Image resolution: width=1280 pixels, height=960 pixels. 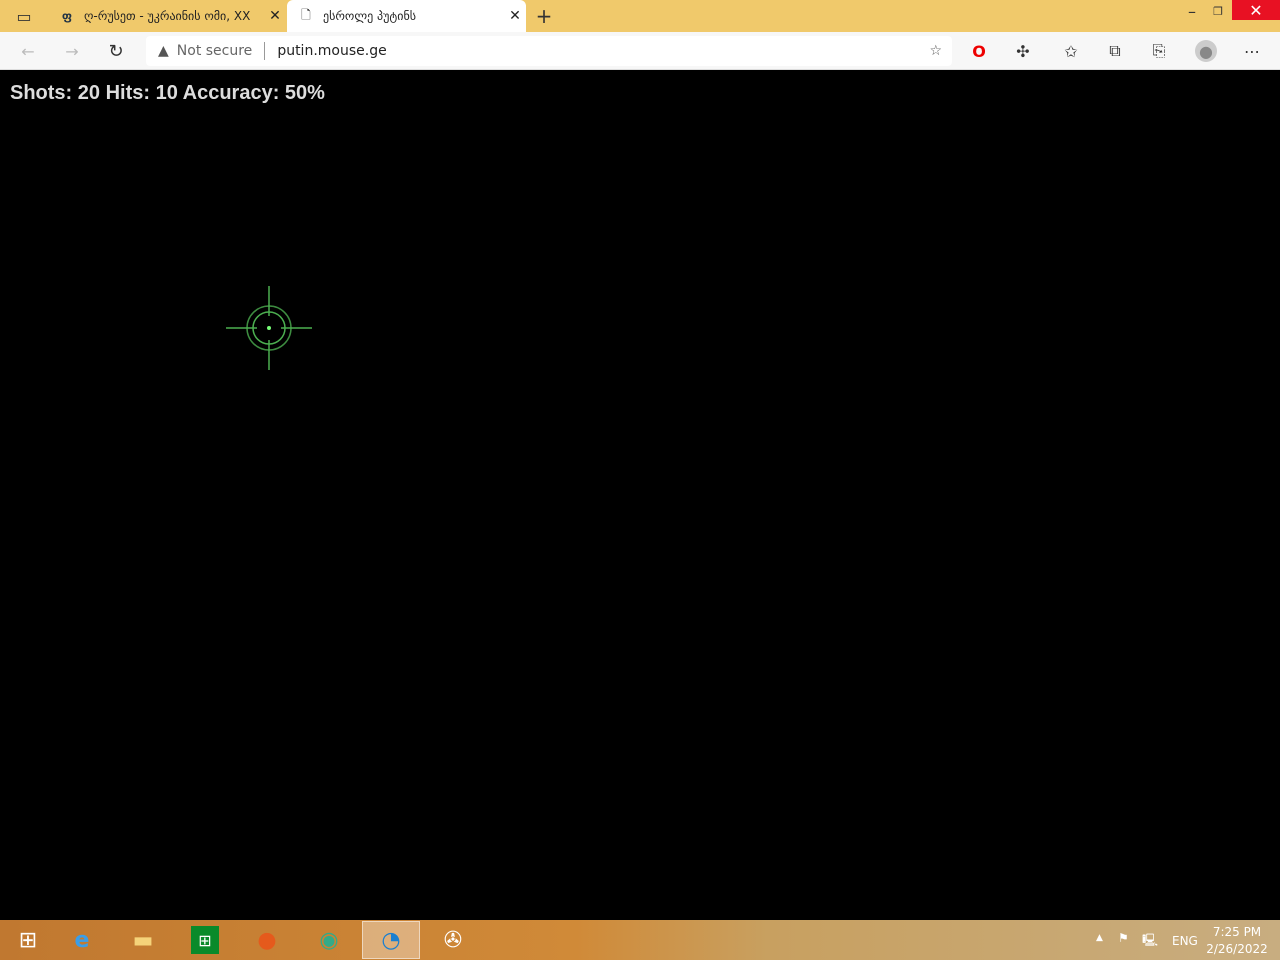 I want to click on action-center-flag-icon: ⚑, so click(x=1123, y=938).